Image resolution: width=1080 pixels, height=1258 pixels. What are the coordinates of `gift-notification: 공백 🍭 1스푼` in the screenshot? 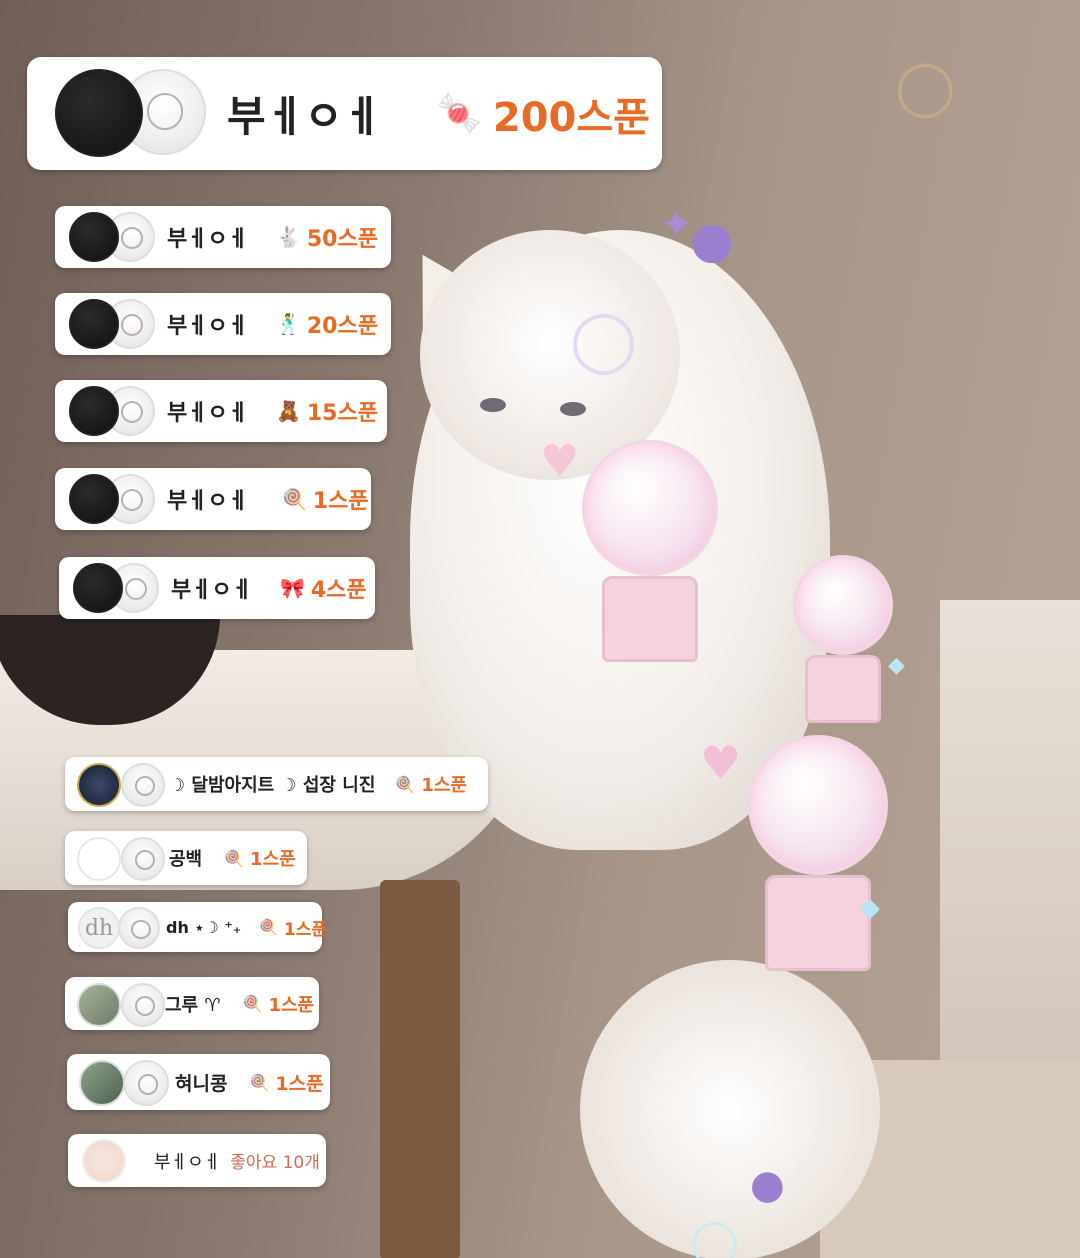 It's located at (186, 858).